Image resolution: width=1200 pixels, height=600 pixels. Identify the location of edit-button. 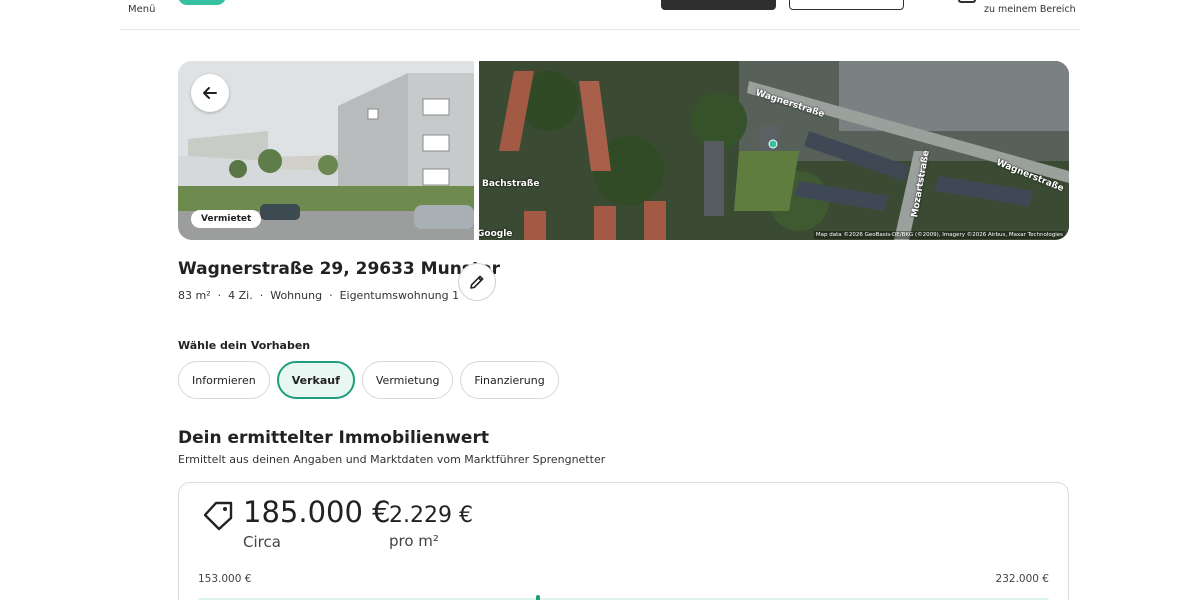
(477, 282).